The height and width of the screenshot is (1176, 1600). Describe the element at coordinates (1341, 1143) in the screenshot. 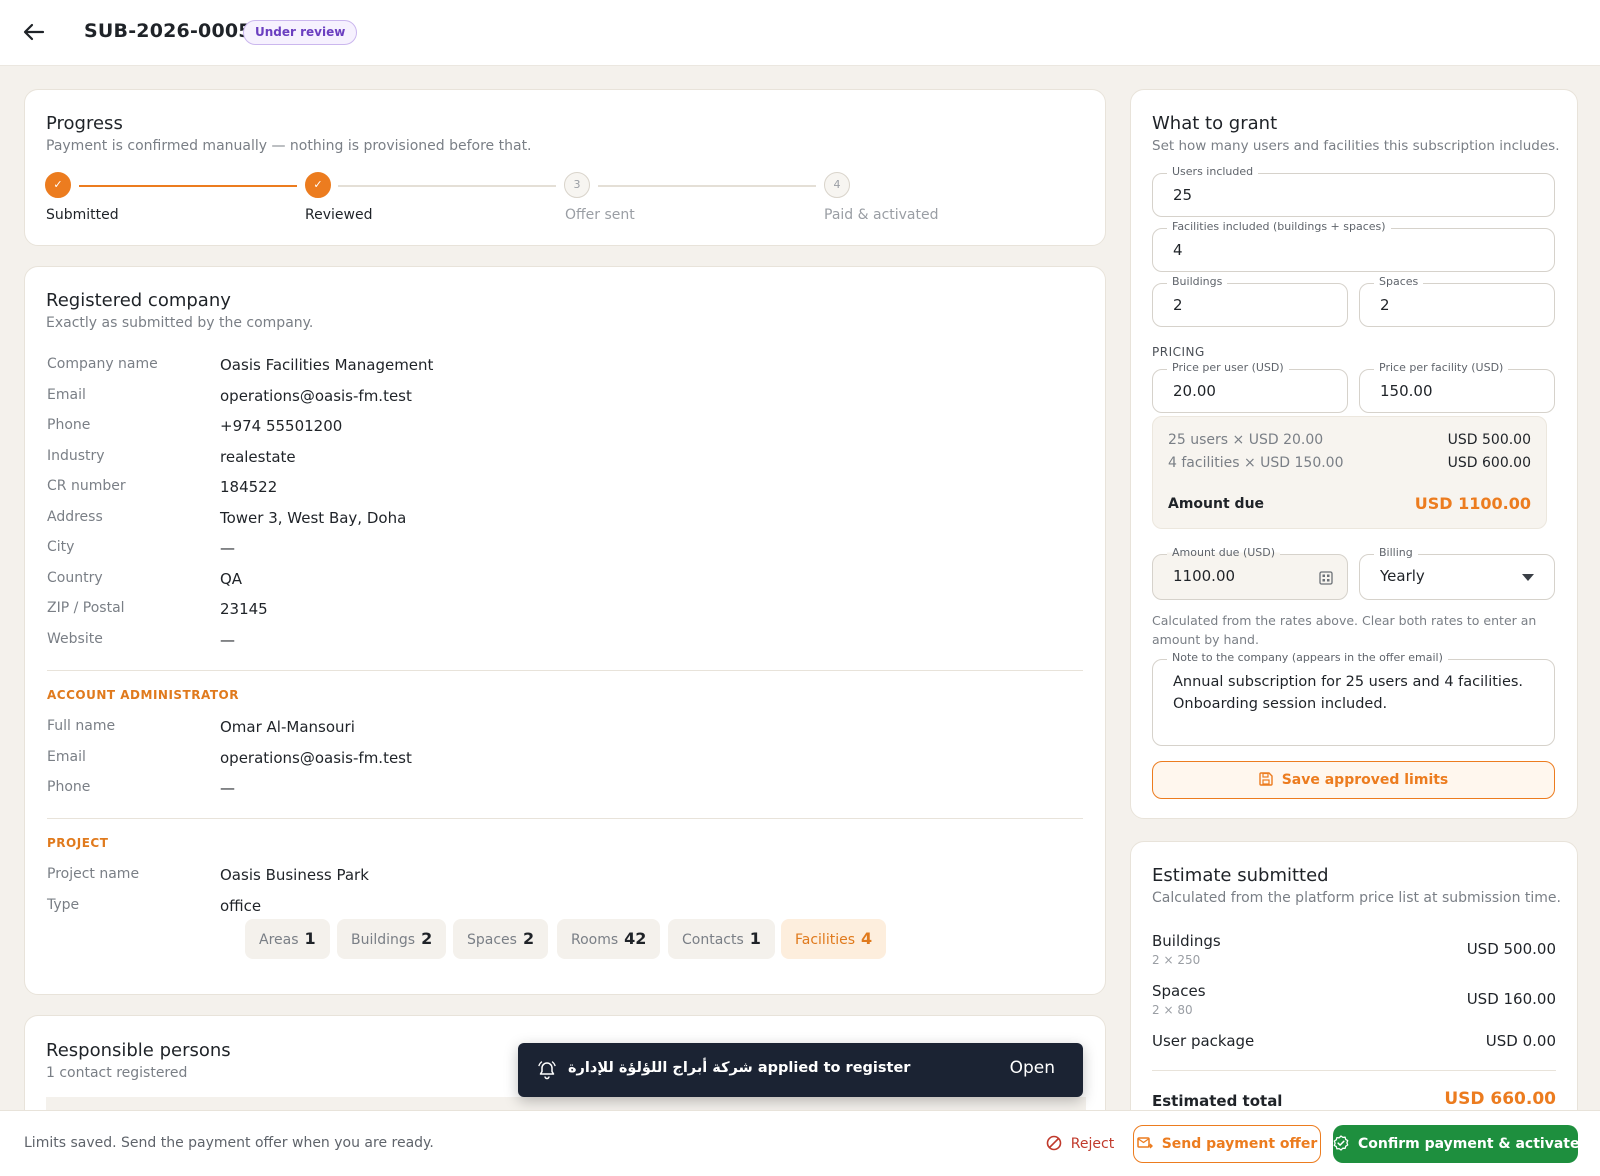

I see `verified-check-icon` at that location.